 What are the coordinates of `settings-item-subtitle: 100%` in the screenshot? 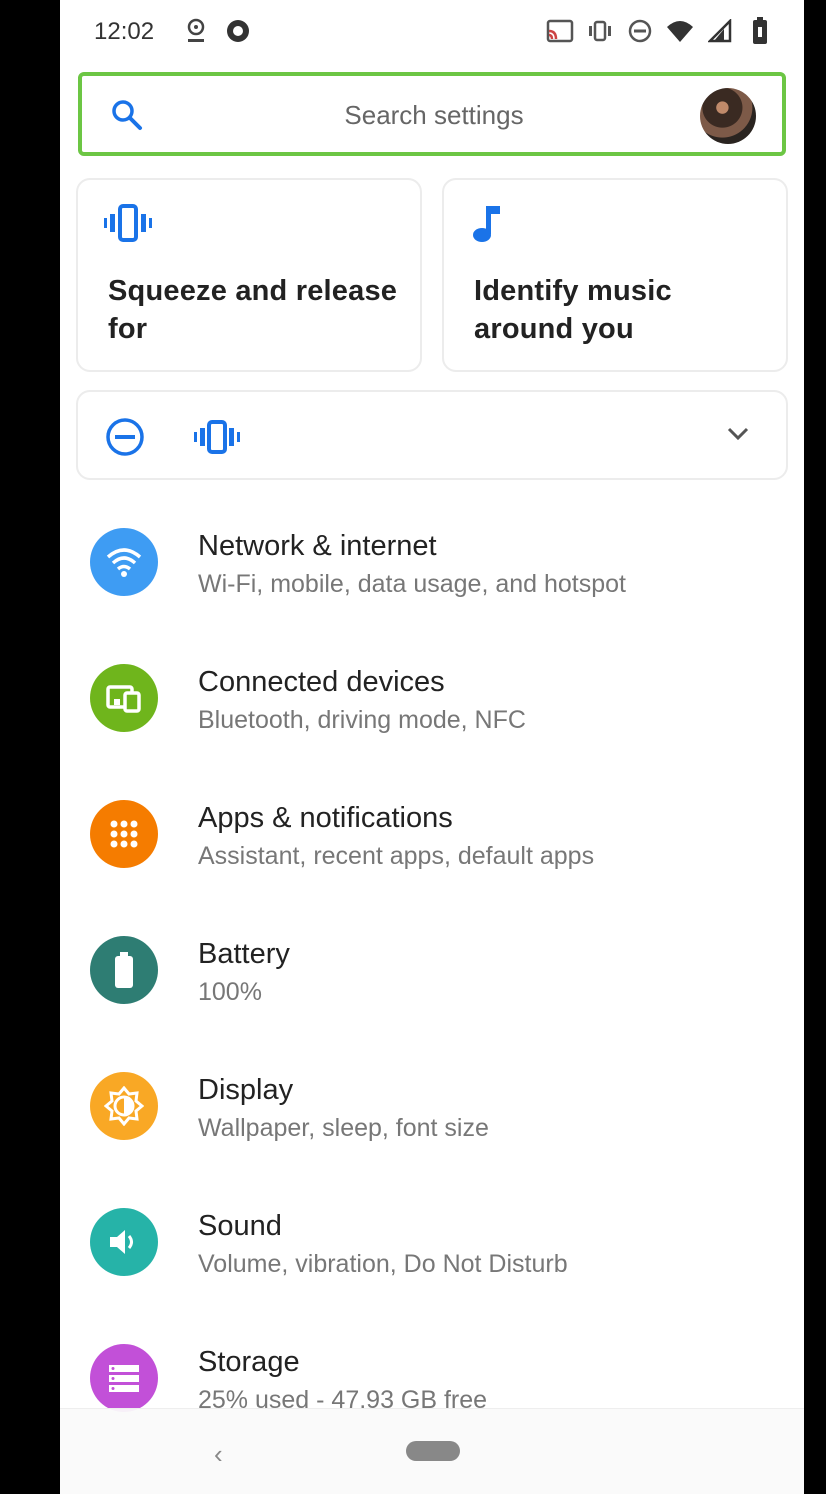 It's located at (230, 992).